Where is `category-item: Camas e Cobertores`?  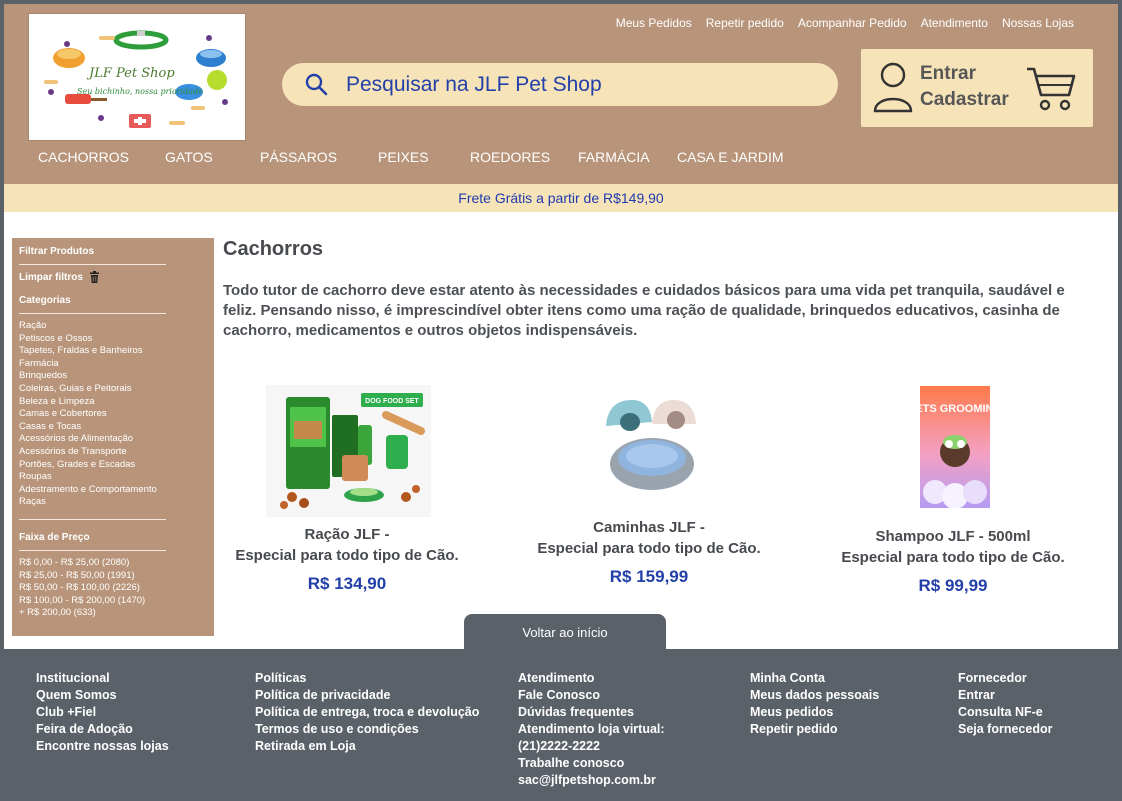
category-item: Camas e Cobertores is located at coordinates (113, 414).